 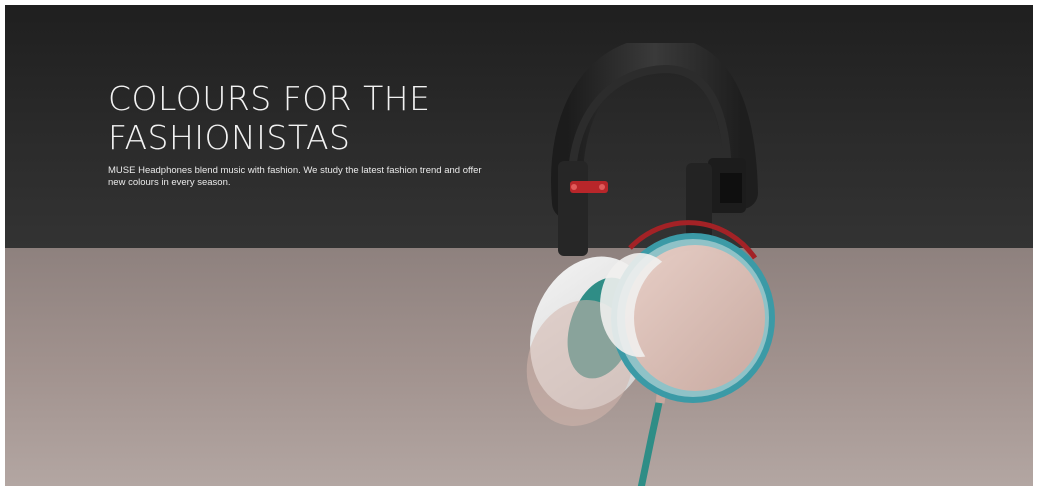 What do you see at coordinates (269, 98) in the screenshot?
I see `hero-title-line-1: COLOURS FOR THE` at bounding box center [269, 98].